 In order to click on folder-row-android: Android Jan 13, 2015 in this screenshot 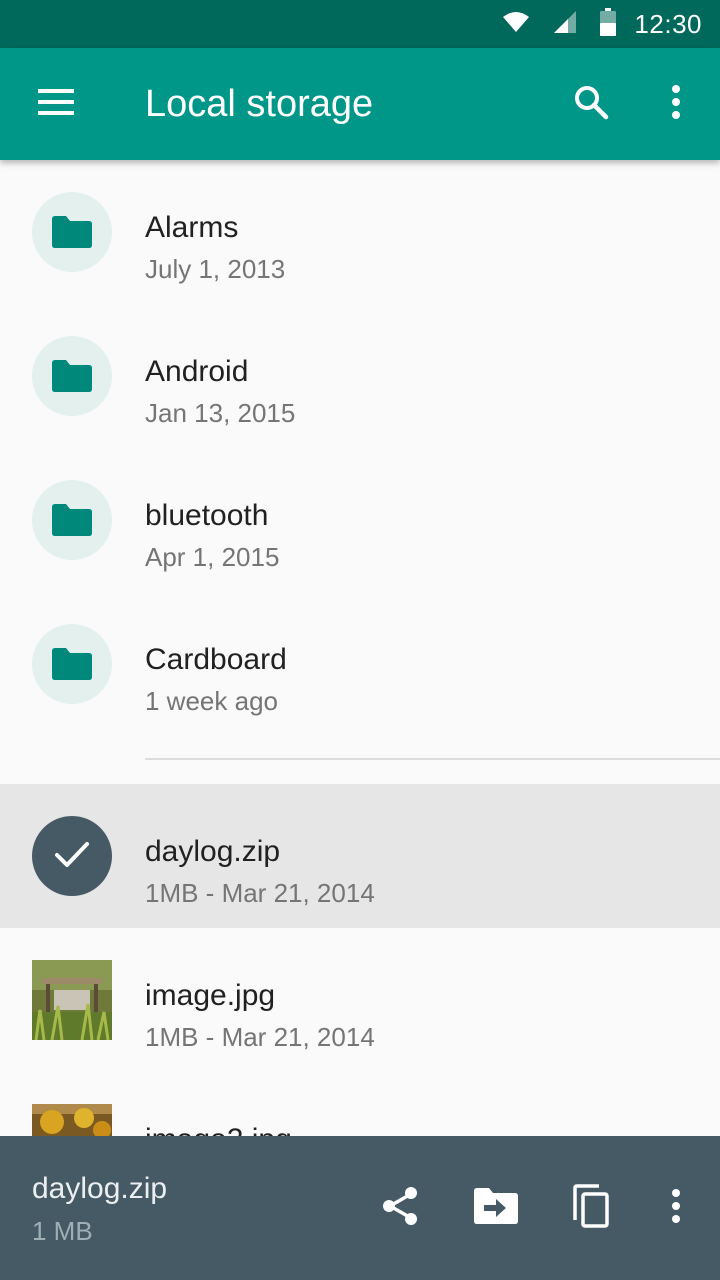, I will do `click(360, 376)`.